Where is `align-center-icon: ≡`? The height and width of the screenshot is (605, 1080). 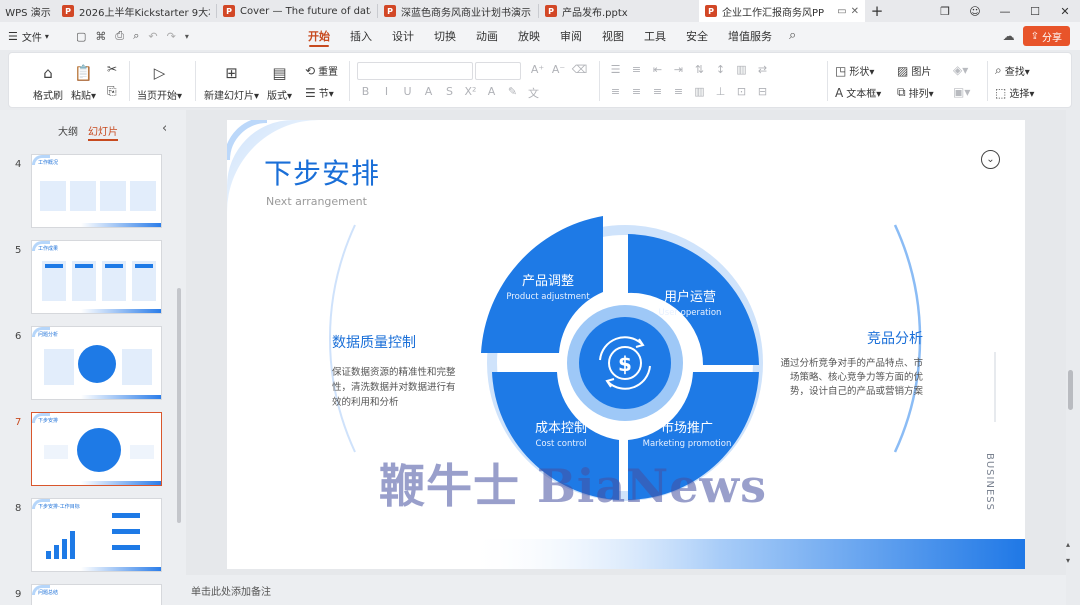
align-center-icon: ≡ is located at coordinates (636, 91).